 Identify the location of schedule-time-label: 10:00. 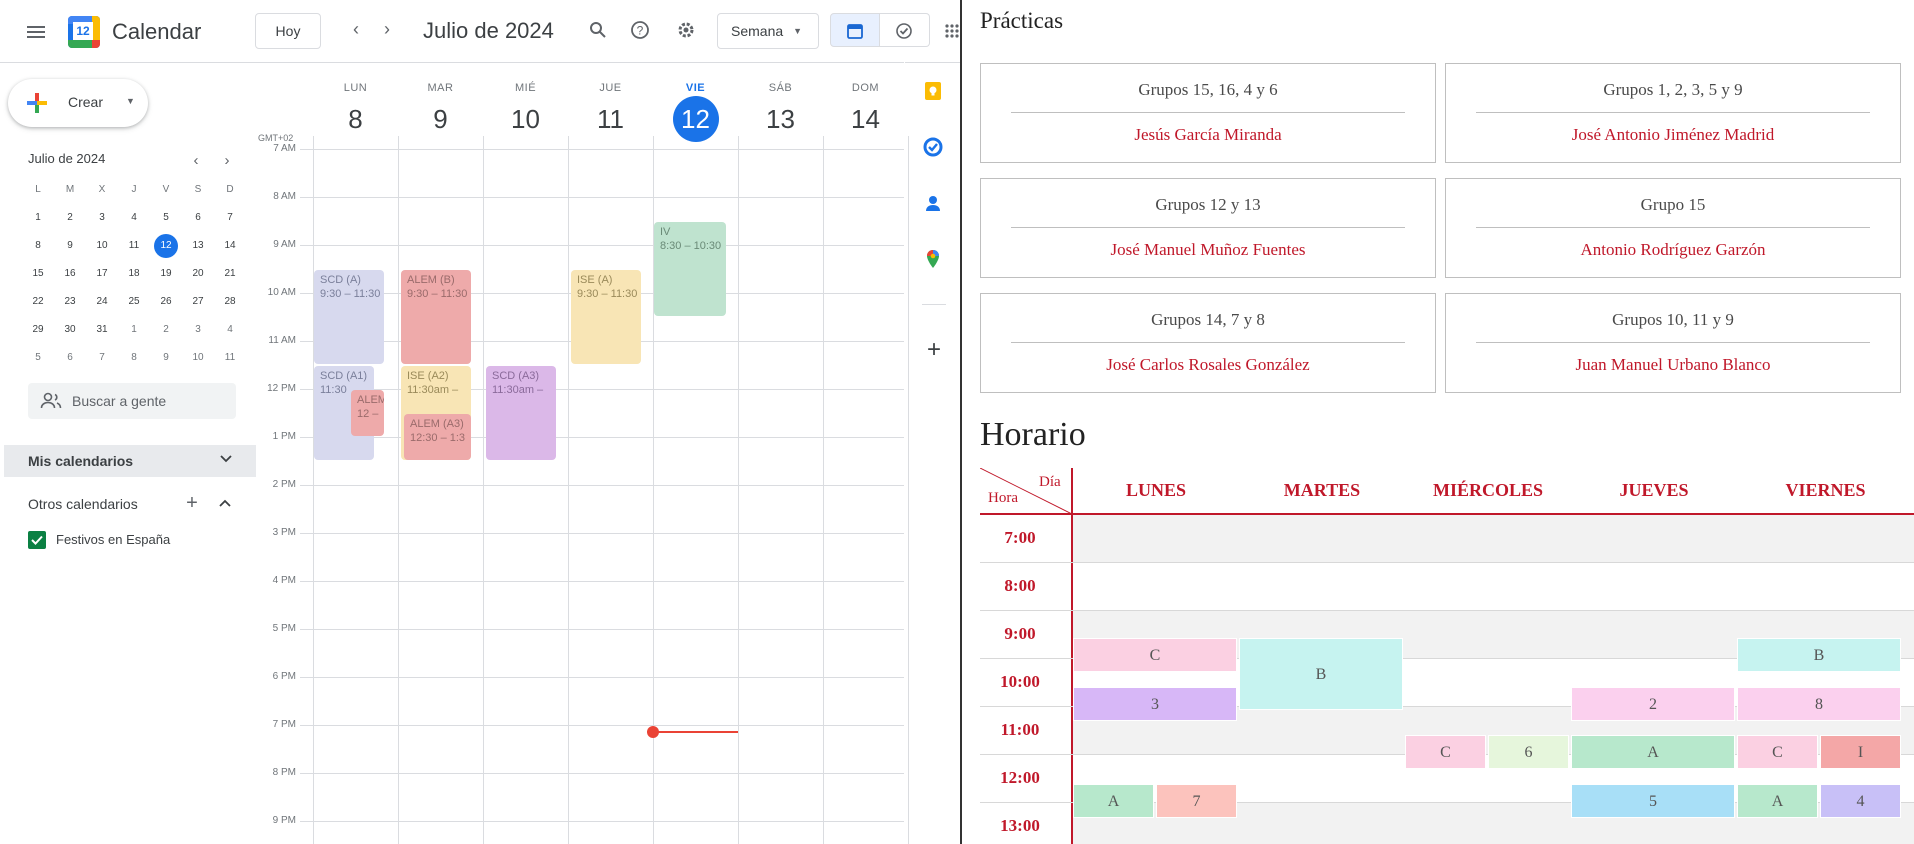
(1020, 681).